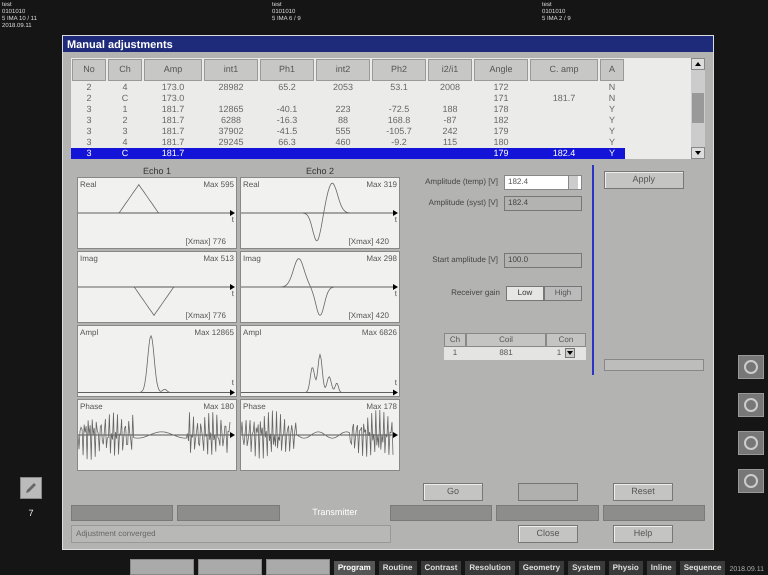 This screenshot has width=768, height=575. What do you see at coordinates (612, 69) in the screenshot?
I see `column-header: A` at bounding box center [612, 69].